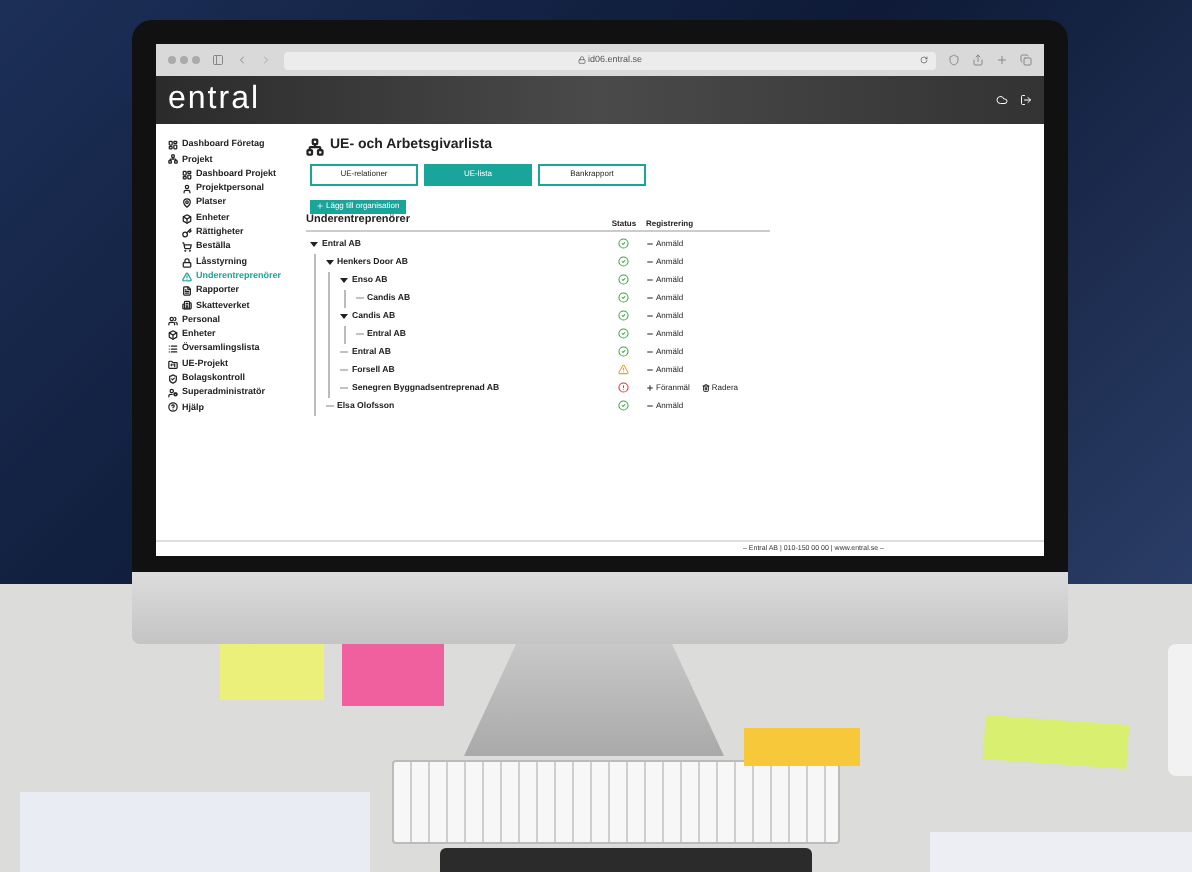  What do you see at coordinates (187, 232) in the screenshot?
I see `key-icon` at bounding box center [187, 232].